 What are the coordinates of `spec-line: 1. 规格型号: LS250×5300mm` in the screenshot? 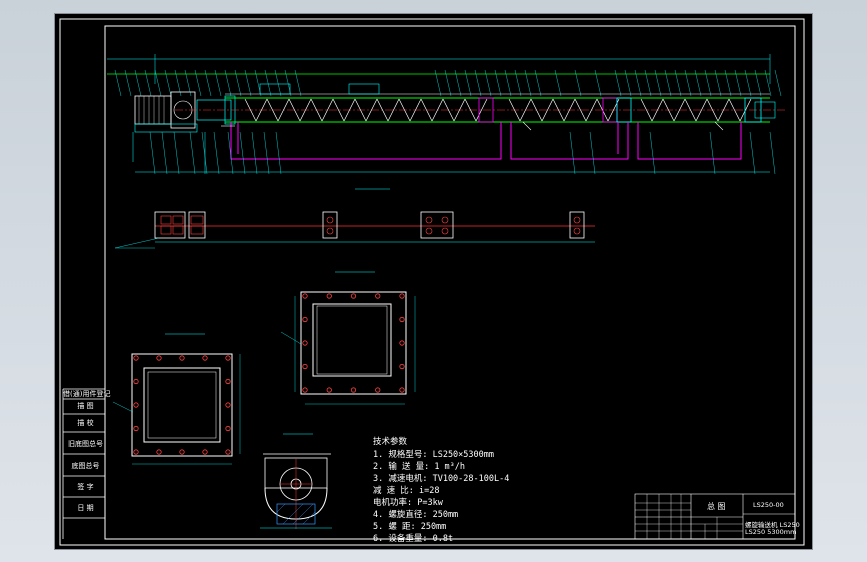 It's located at (433, 455).